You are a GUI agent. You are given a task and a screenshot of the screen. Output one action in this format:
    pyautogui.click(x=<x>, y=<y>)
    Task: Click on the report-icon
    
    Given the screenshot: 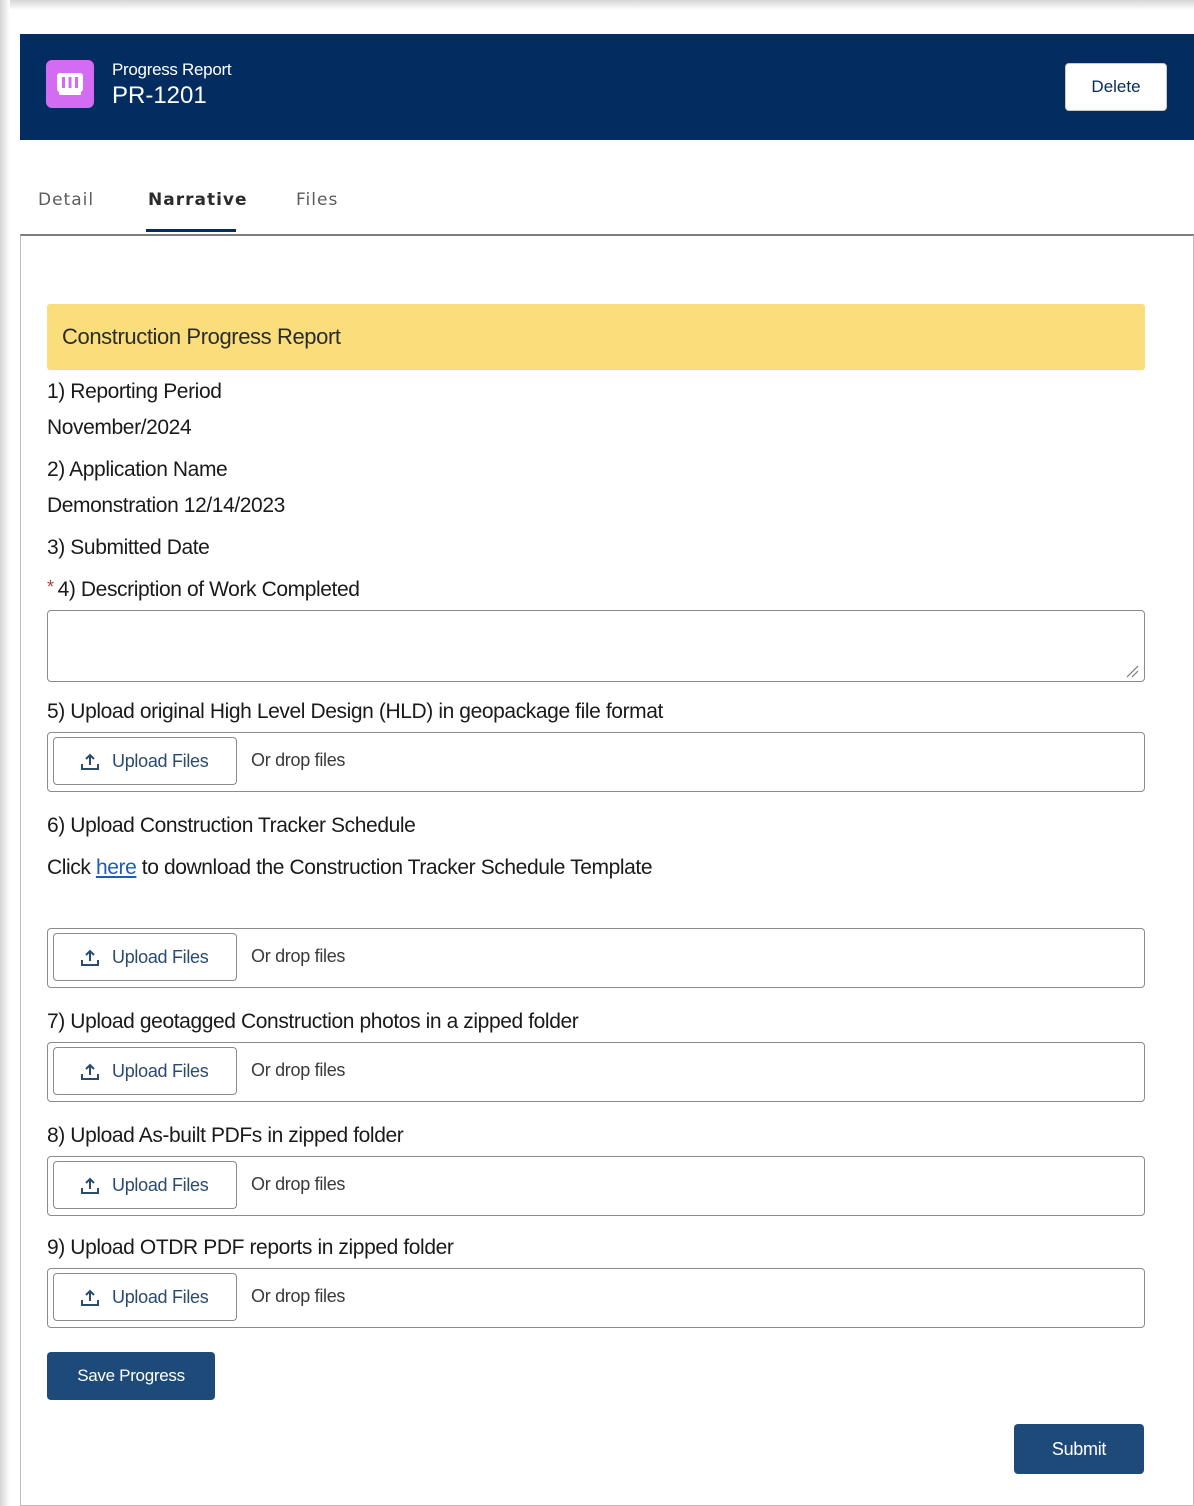 What is the action you would take?
    pyautogui.click(x=70, y=84)
    